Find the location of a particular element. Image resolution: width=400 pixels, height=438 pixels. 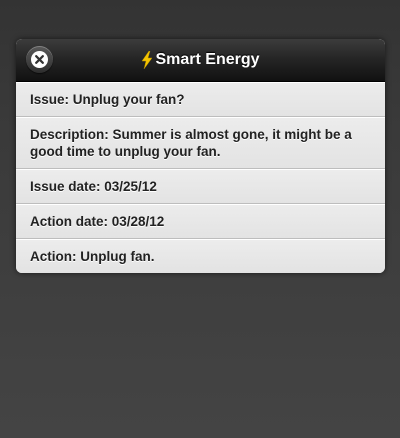

close-icon is located at coordinates (39, 59).